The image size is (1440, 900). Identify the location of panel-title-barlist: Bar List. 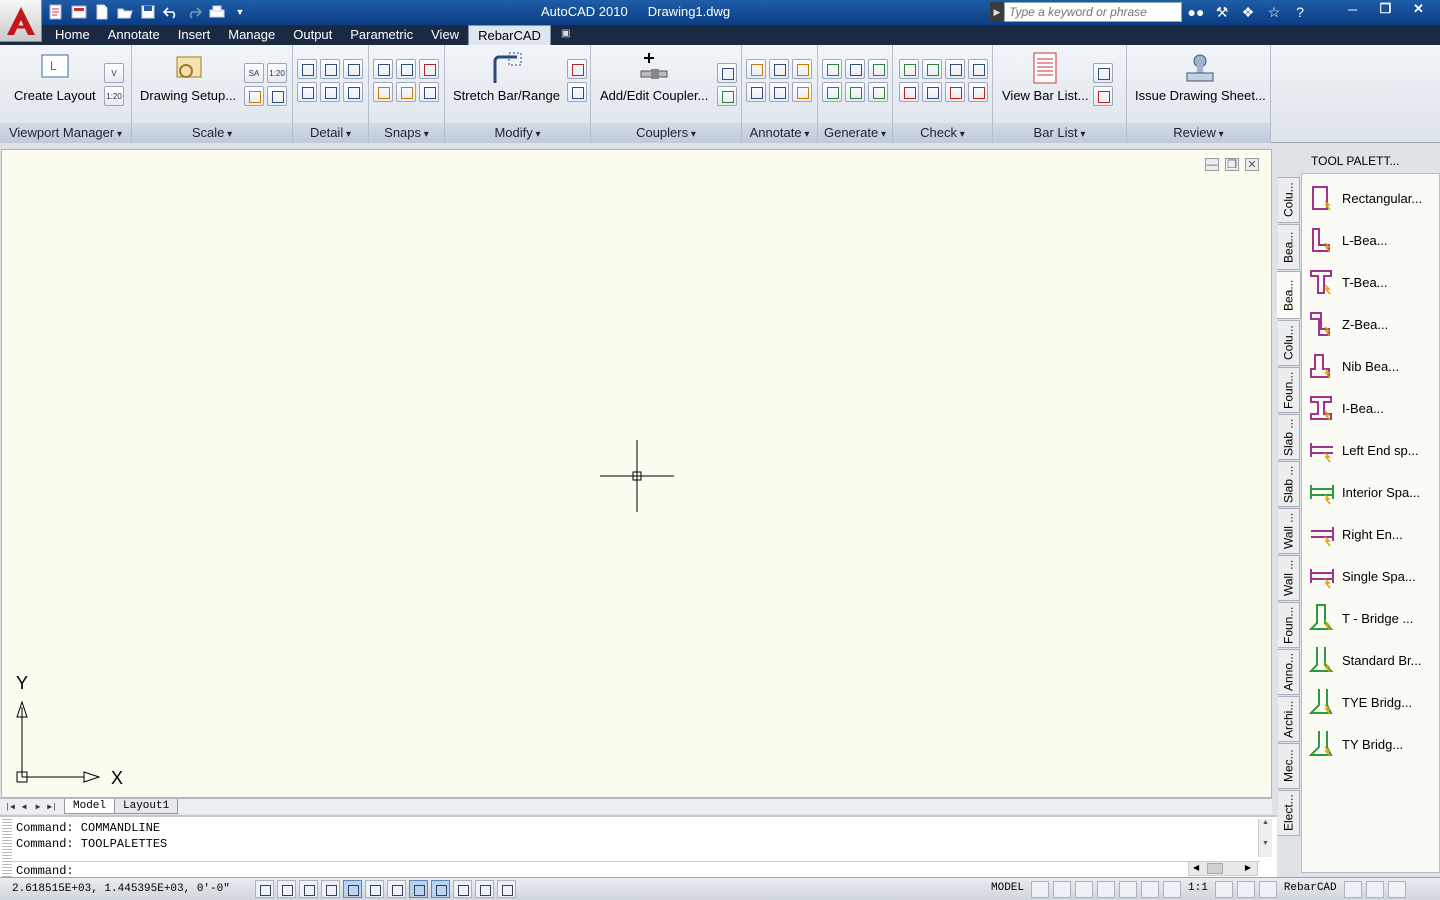
(1059, 133).